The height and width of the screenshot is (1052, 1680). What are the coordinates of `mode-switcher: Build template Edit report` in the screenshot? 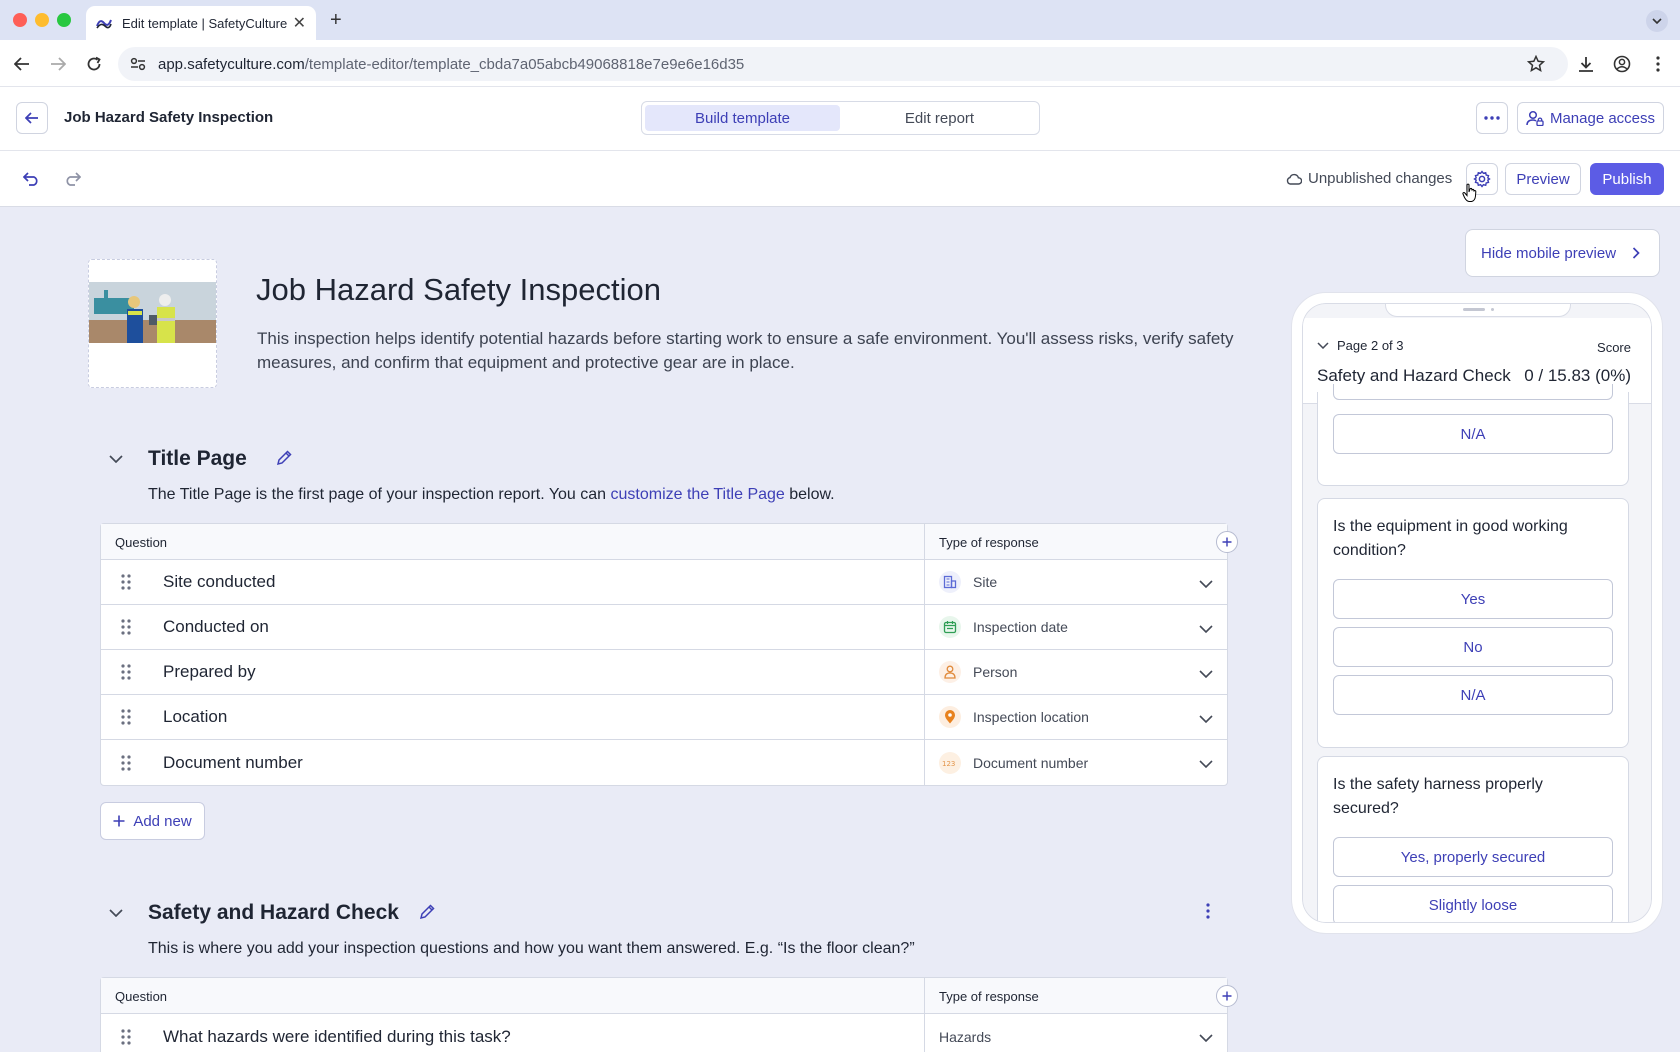 It's located at (840, 118).